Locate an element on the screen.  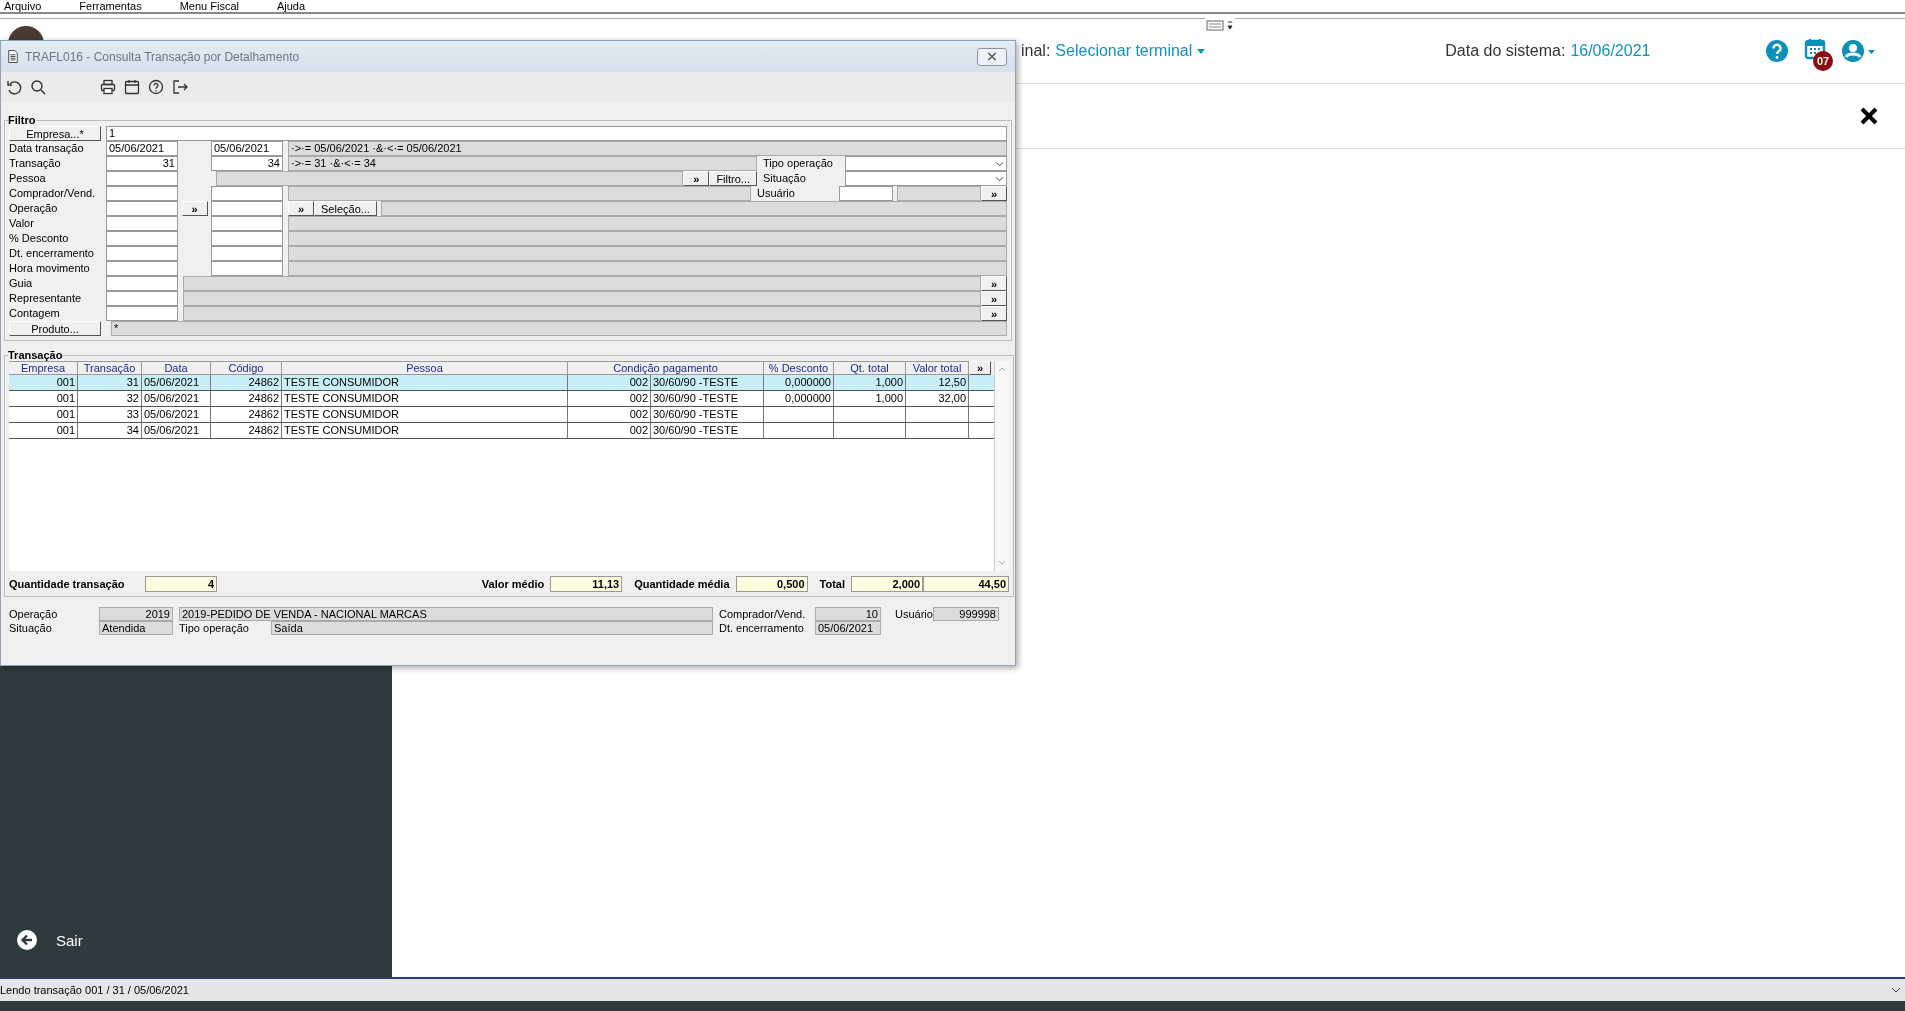
table-cell: 32 is located at coordinates (110, 398).